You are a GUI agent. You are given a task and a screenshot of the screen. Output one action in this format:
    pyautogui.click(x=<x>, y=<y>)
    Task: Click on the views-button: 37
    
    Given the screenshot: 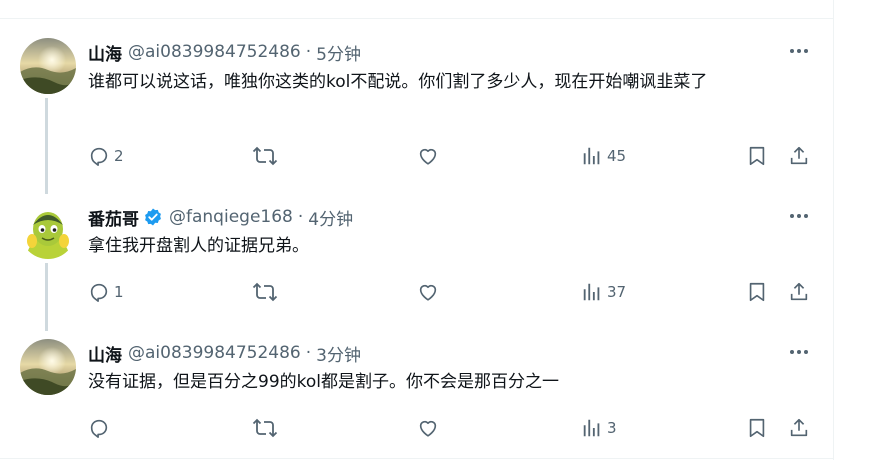 What is the action you would take?
    pyautogui.click(x=603, y=292)
    